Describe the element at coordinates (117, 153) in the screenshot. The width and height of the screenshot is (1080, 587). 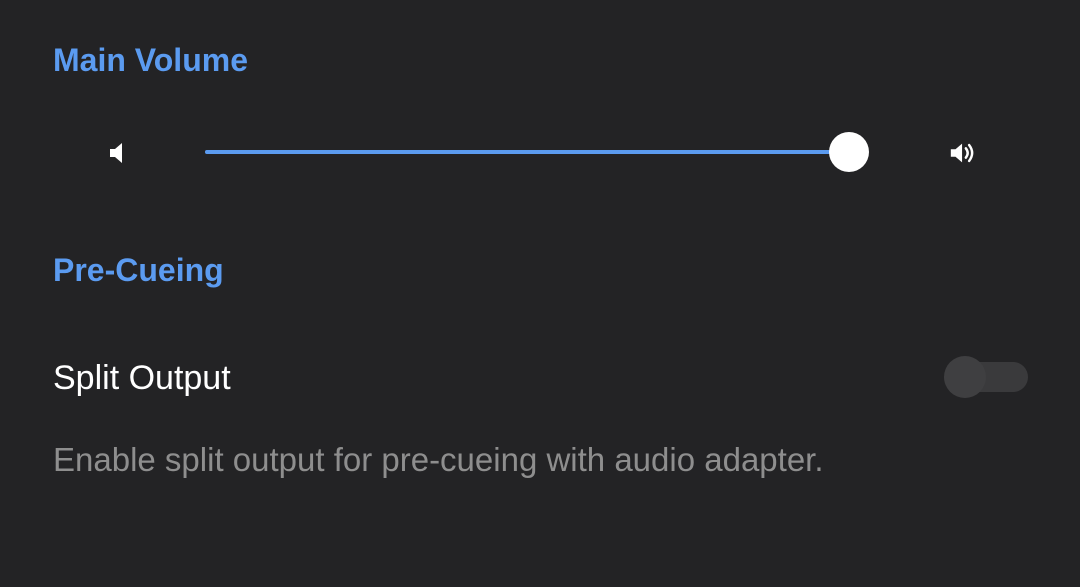
I see `volume-low-icon` at that location.